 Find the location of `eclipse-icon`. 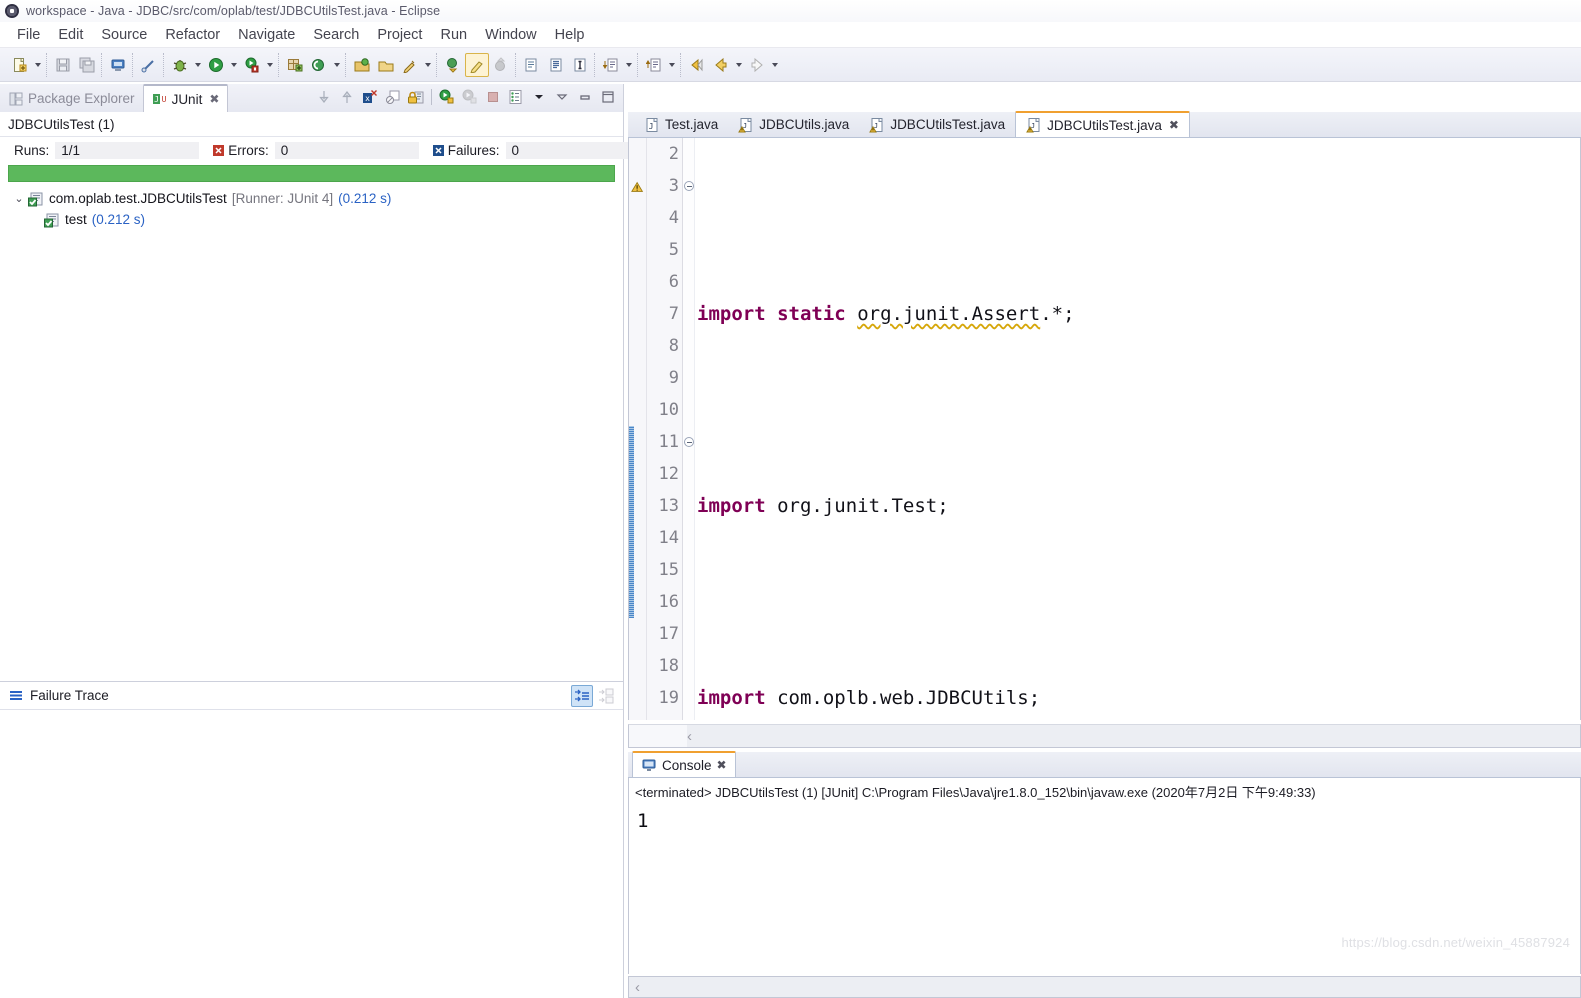

eclipse-icon is located at coordinates (12, 11).